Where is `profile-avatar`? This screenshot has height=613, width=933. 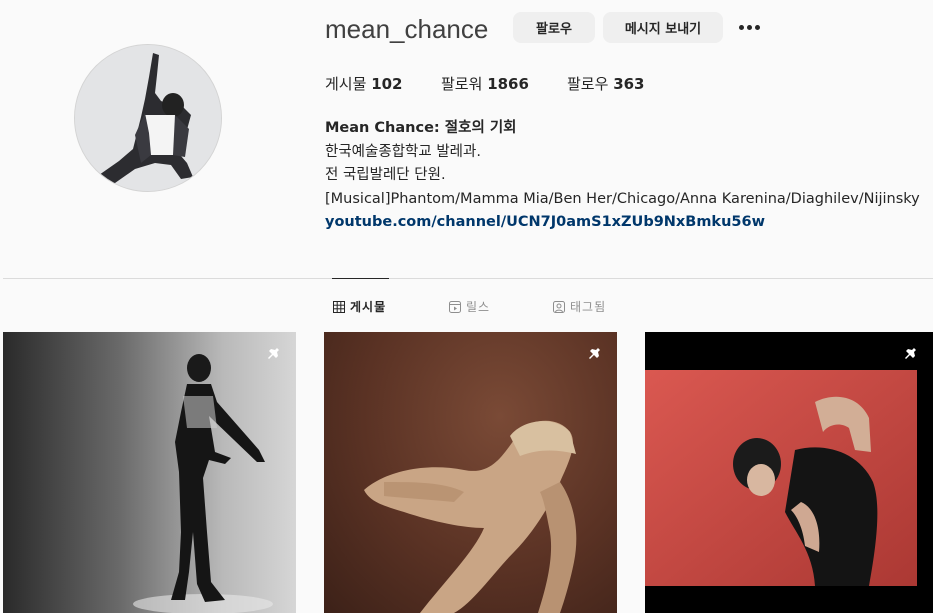
profile-avatar is located at coordinates (148, 118).